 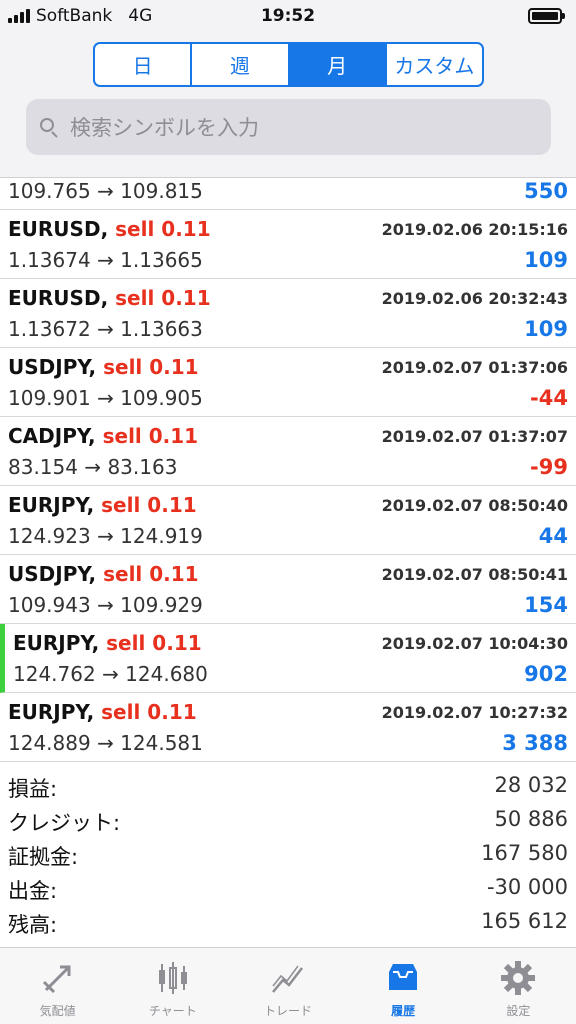 I want to click on tab-label: 気配値, so click(x=57, y=1011).